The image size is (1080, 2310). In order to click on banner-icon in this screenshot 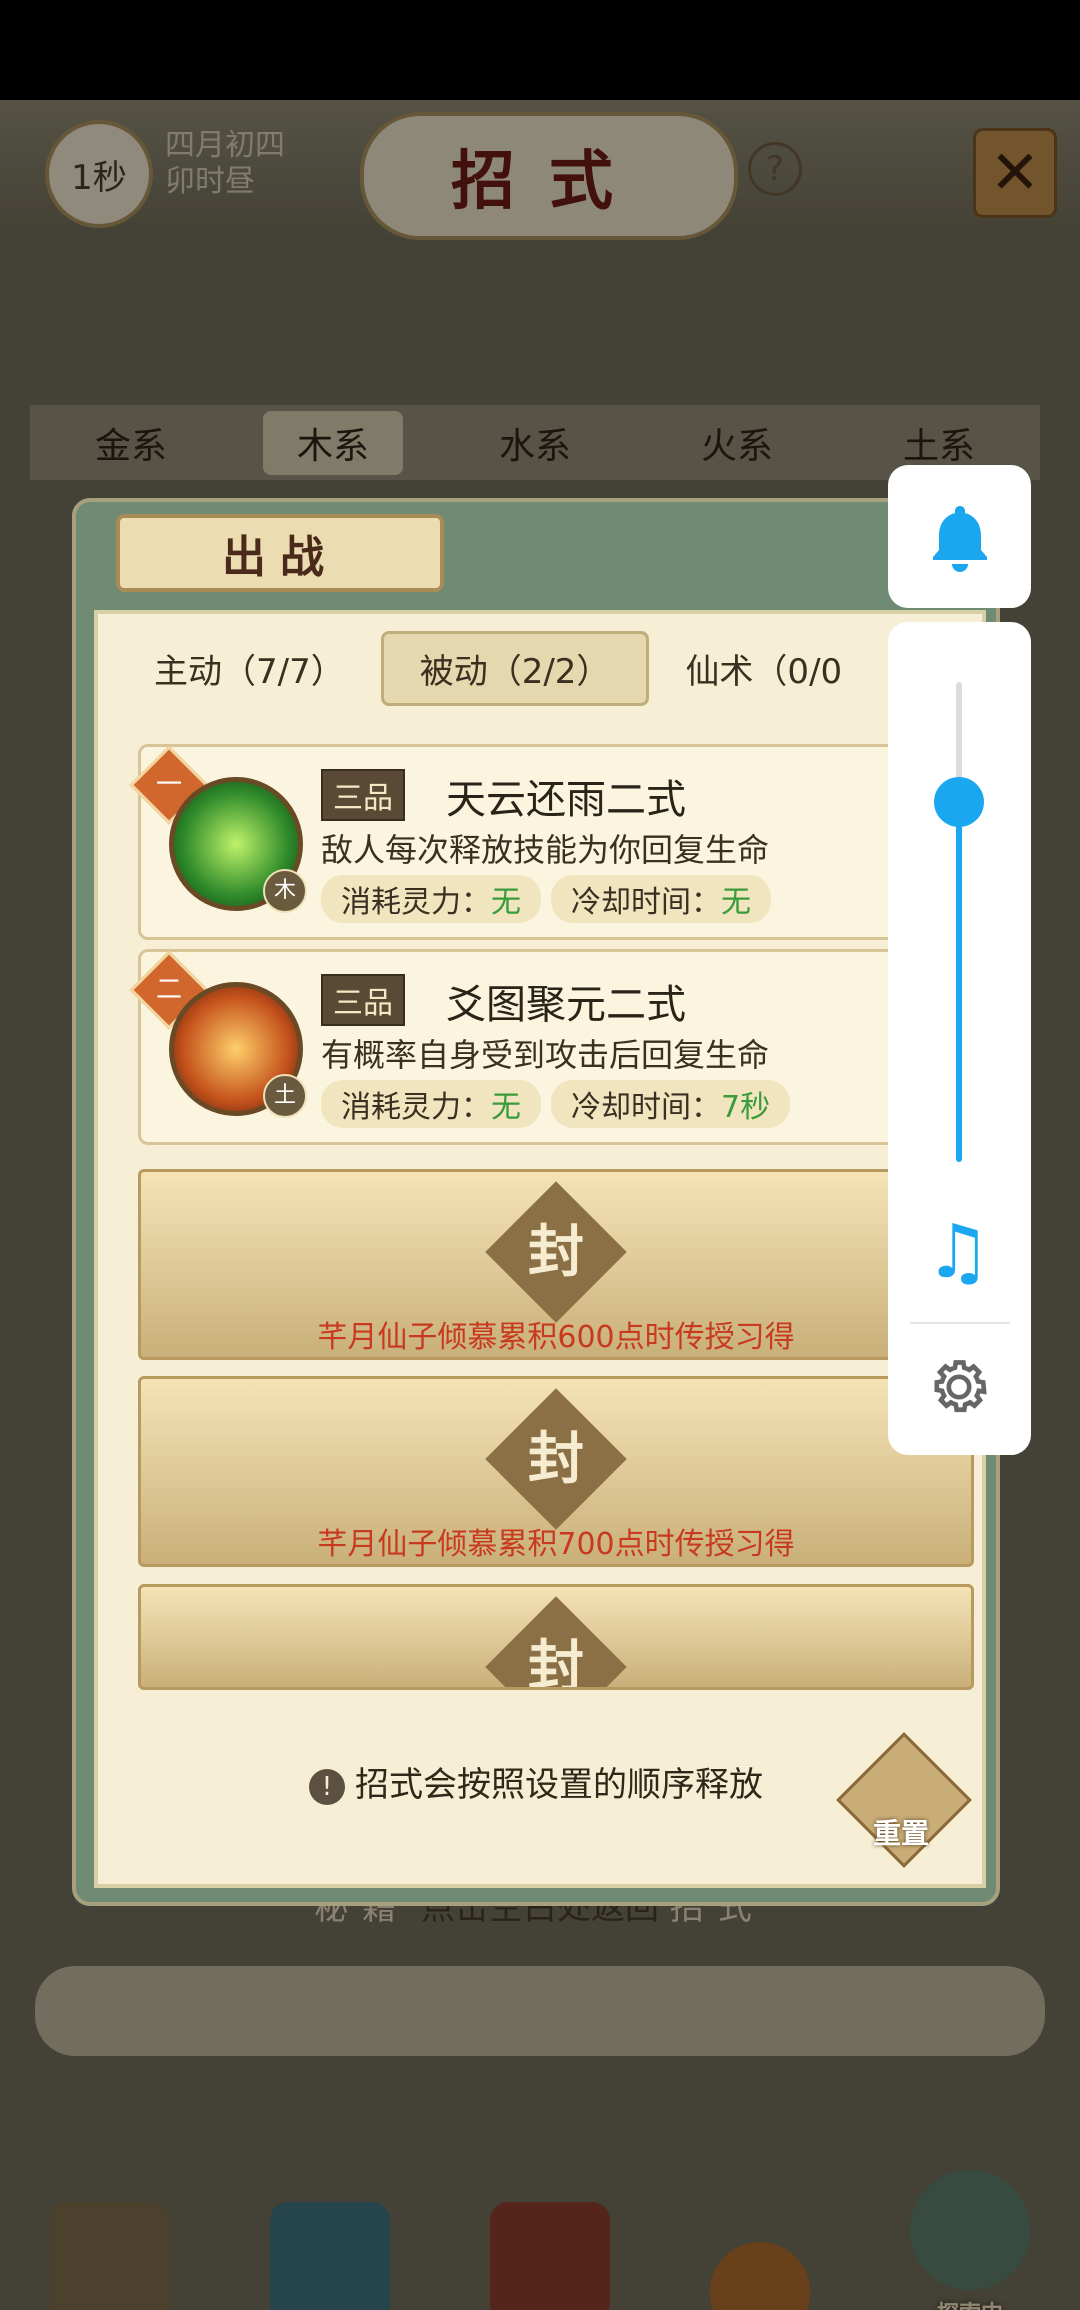, I will do `click(550, 2256)`.